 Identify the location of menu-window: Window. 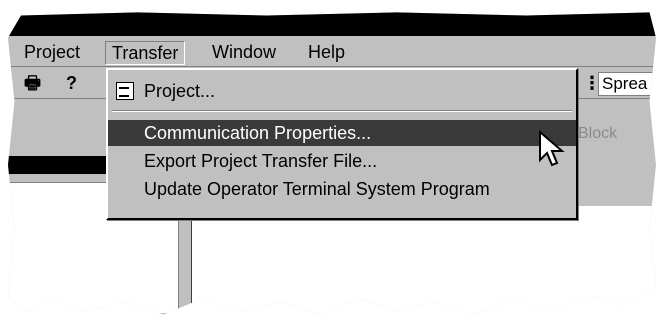
(244, 52).